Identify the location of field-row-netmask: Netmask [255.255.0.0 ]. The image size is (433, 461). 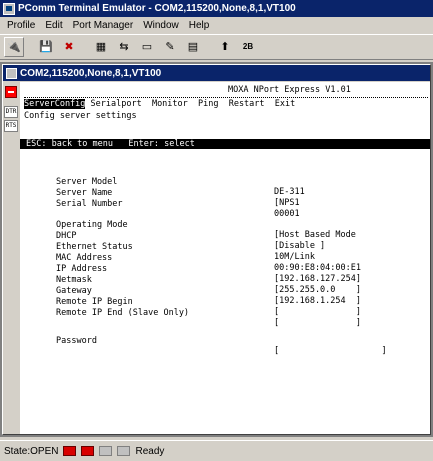
(208, 280).